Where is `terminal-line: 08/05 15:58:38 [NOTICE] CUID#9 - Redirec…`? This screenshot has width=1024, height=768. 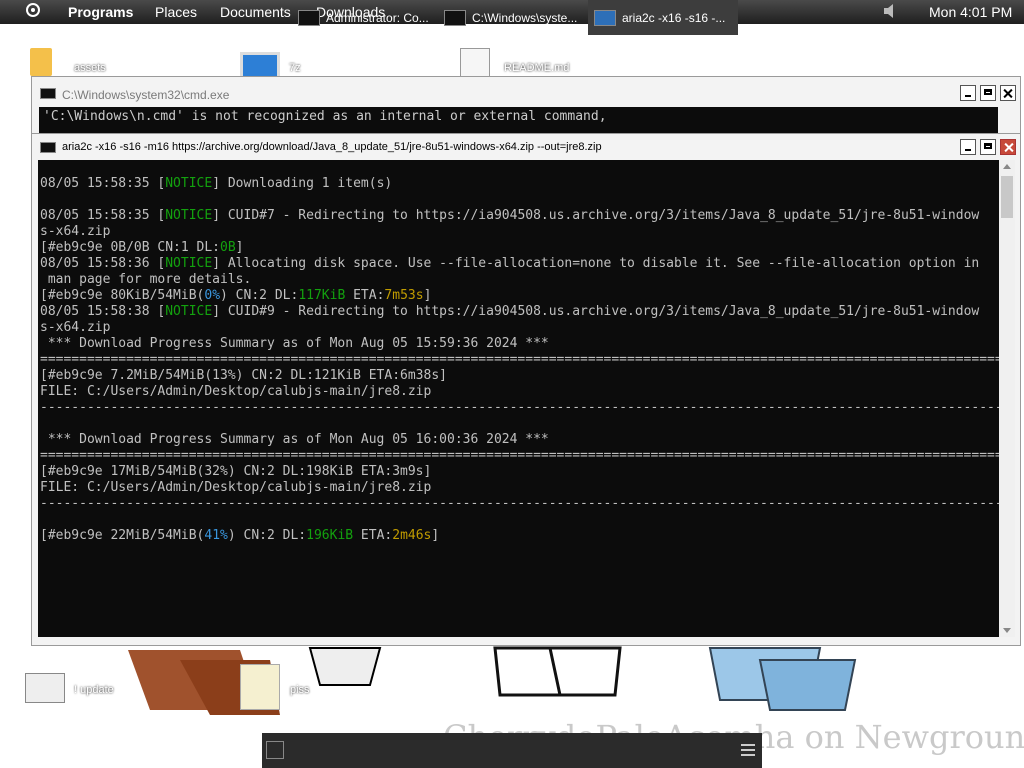
terminal-line: 08/05 15:58:38 [NOTICE] CUID#9 - Redirec… is located at coordinates (510, 311).